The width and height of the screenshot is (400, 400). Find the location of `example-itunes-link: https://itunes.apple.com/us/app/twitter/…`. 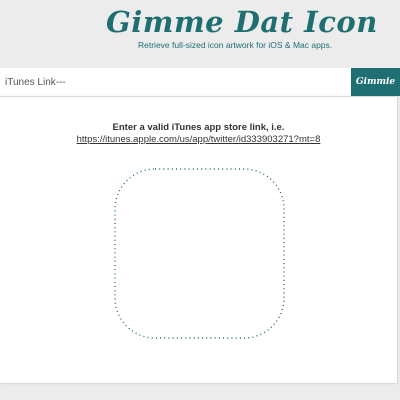

example-itunes-link: https://itunes.apple.com/us/app/twitter/… is located at coordinates (198, 139).